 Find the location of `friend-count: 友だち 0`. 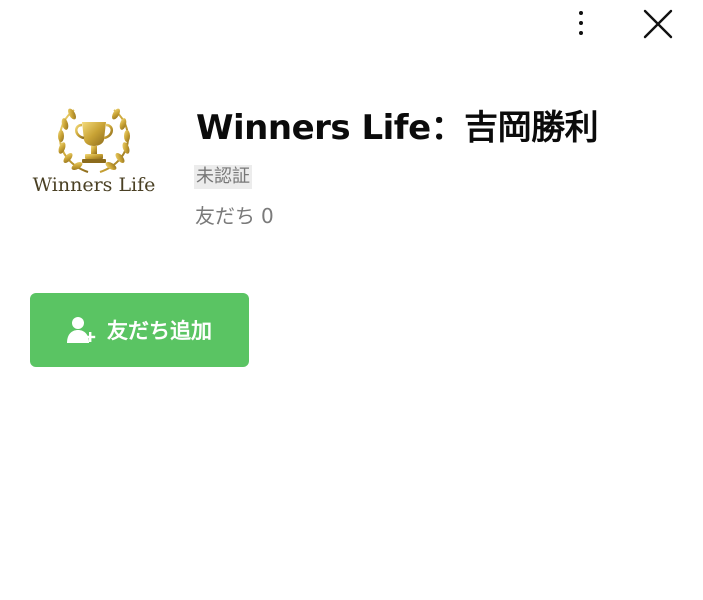

friend-count: 友だち 0 is located at coordinates (234, 214).